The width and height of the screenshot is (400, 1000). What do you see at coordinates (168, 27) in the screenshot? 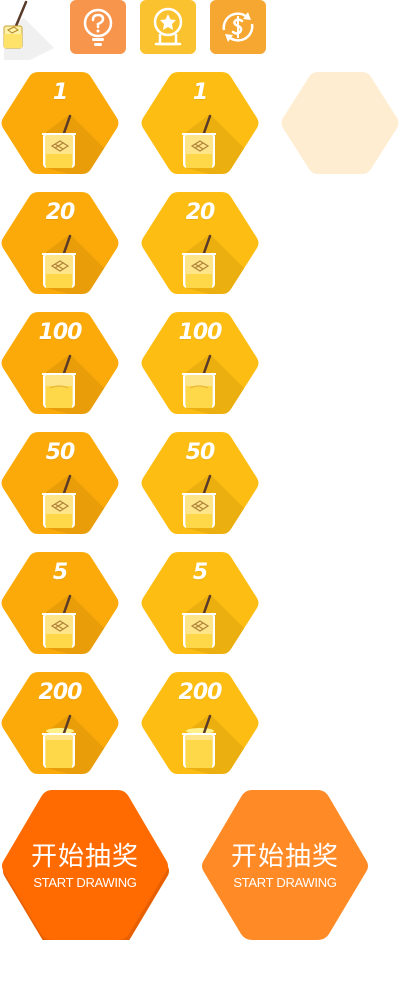
I see `award-medal-icon` at bounding box center [168, 27].